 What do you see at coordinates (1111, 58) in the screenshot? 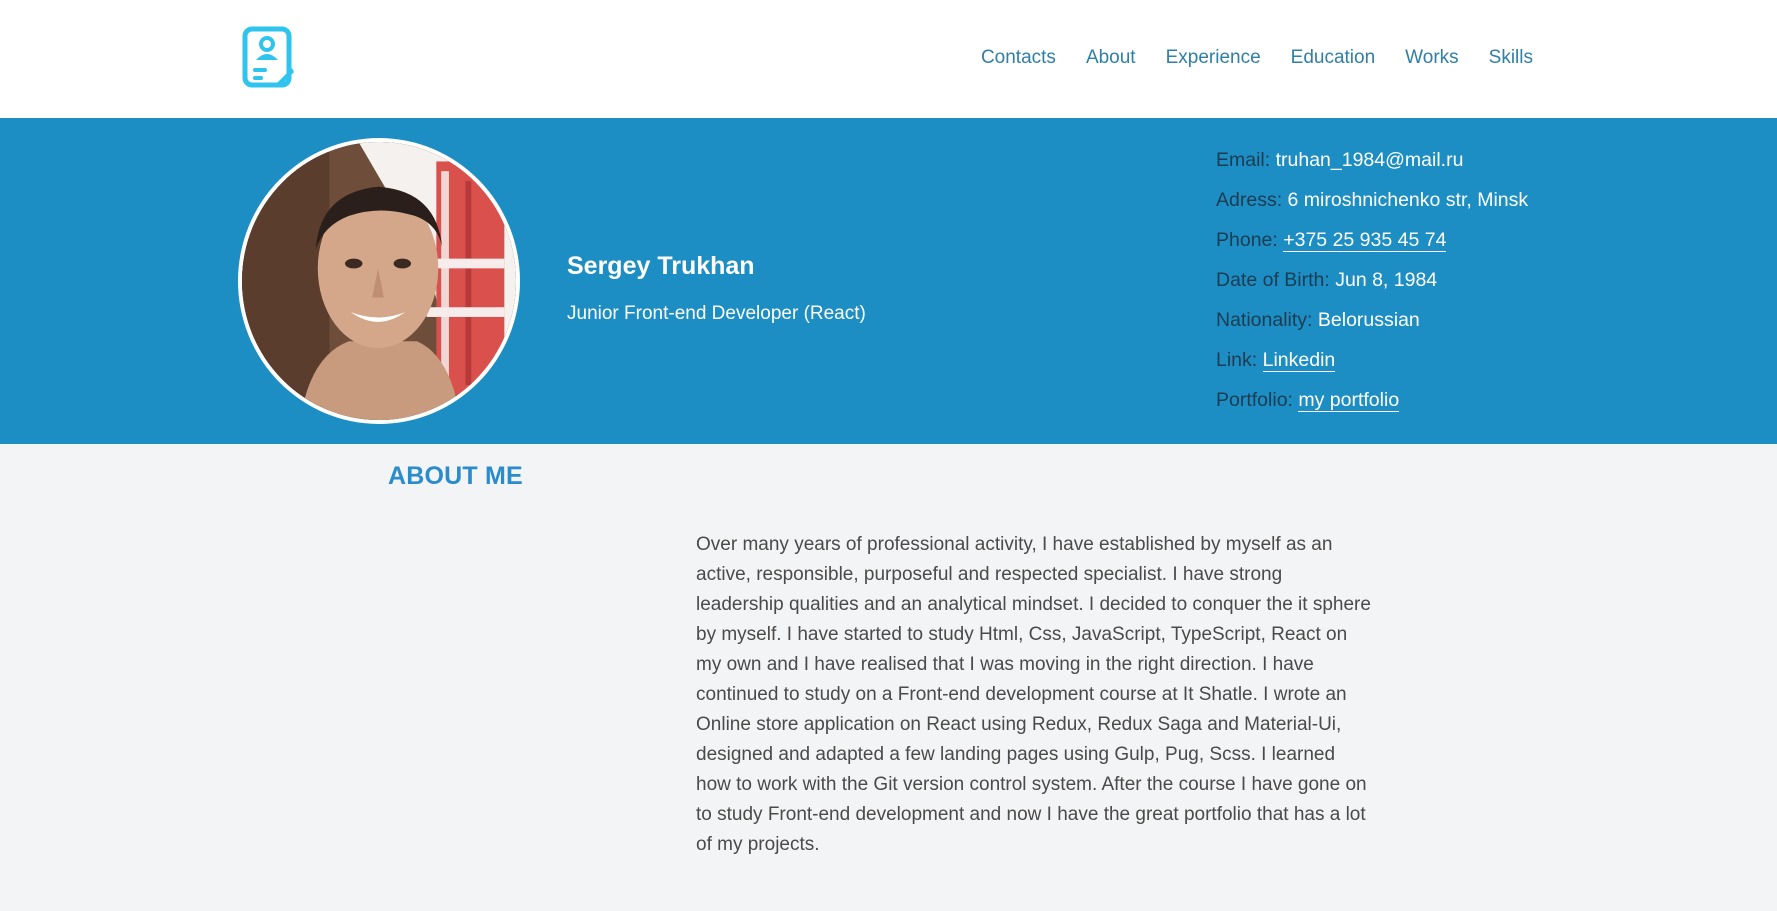
I see `nav-about: About` at bounding box center [1111, 58].